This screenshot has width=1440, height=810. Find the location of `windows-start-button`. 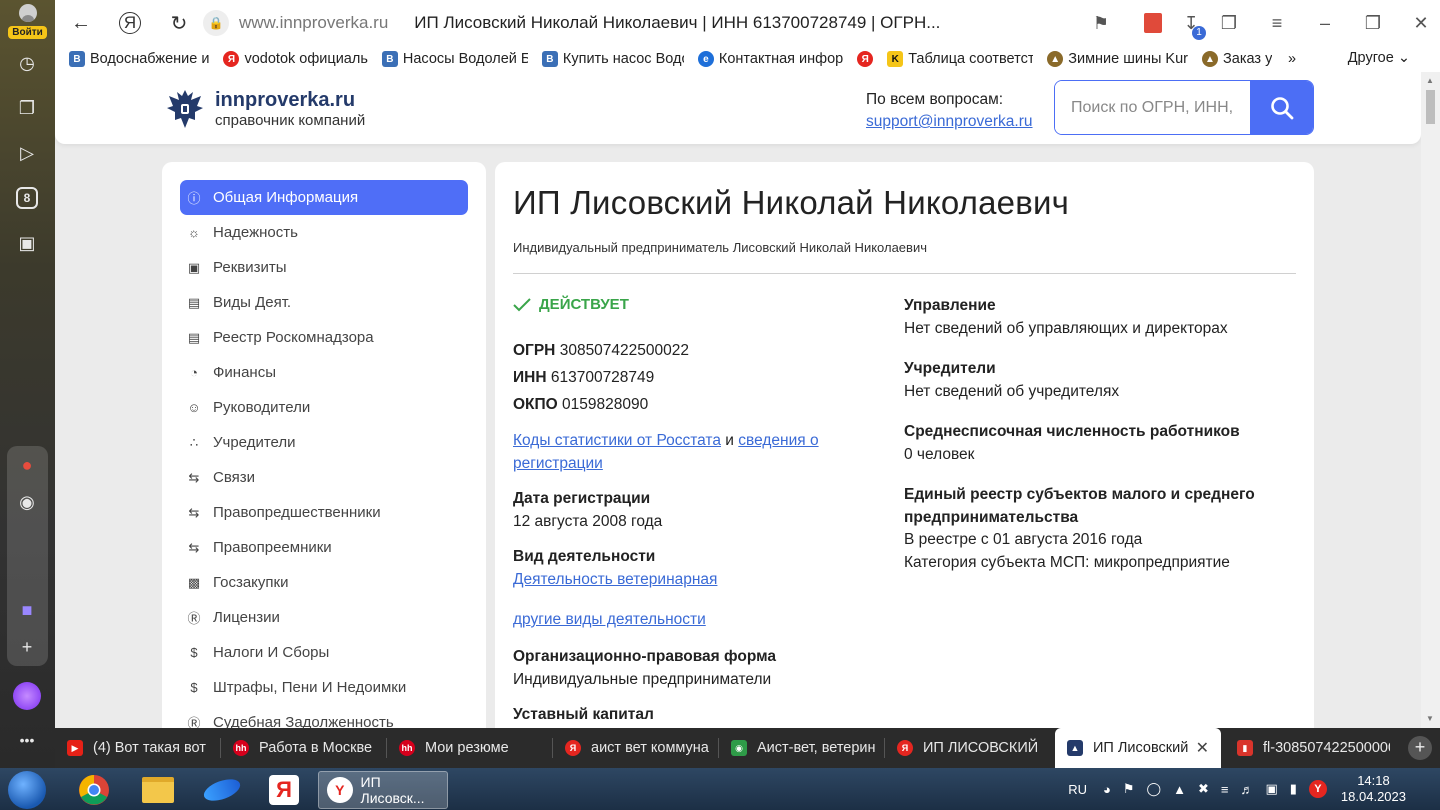

windows-start-button is located at coordinates (27, 790).